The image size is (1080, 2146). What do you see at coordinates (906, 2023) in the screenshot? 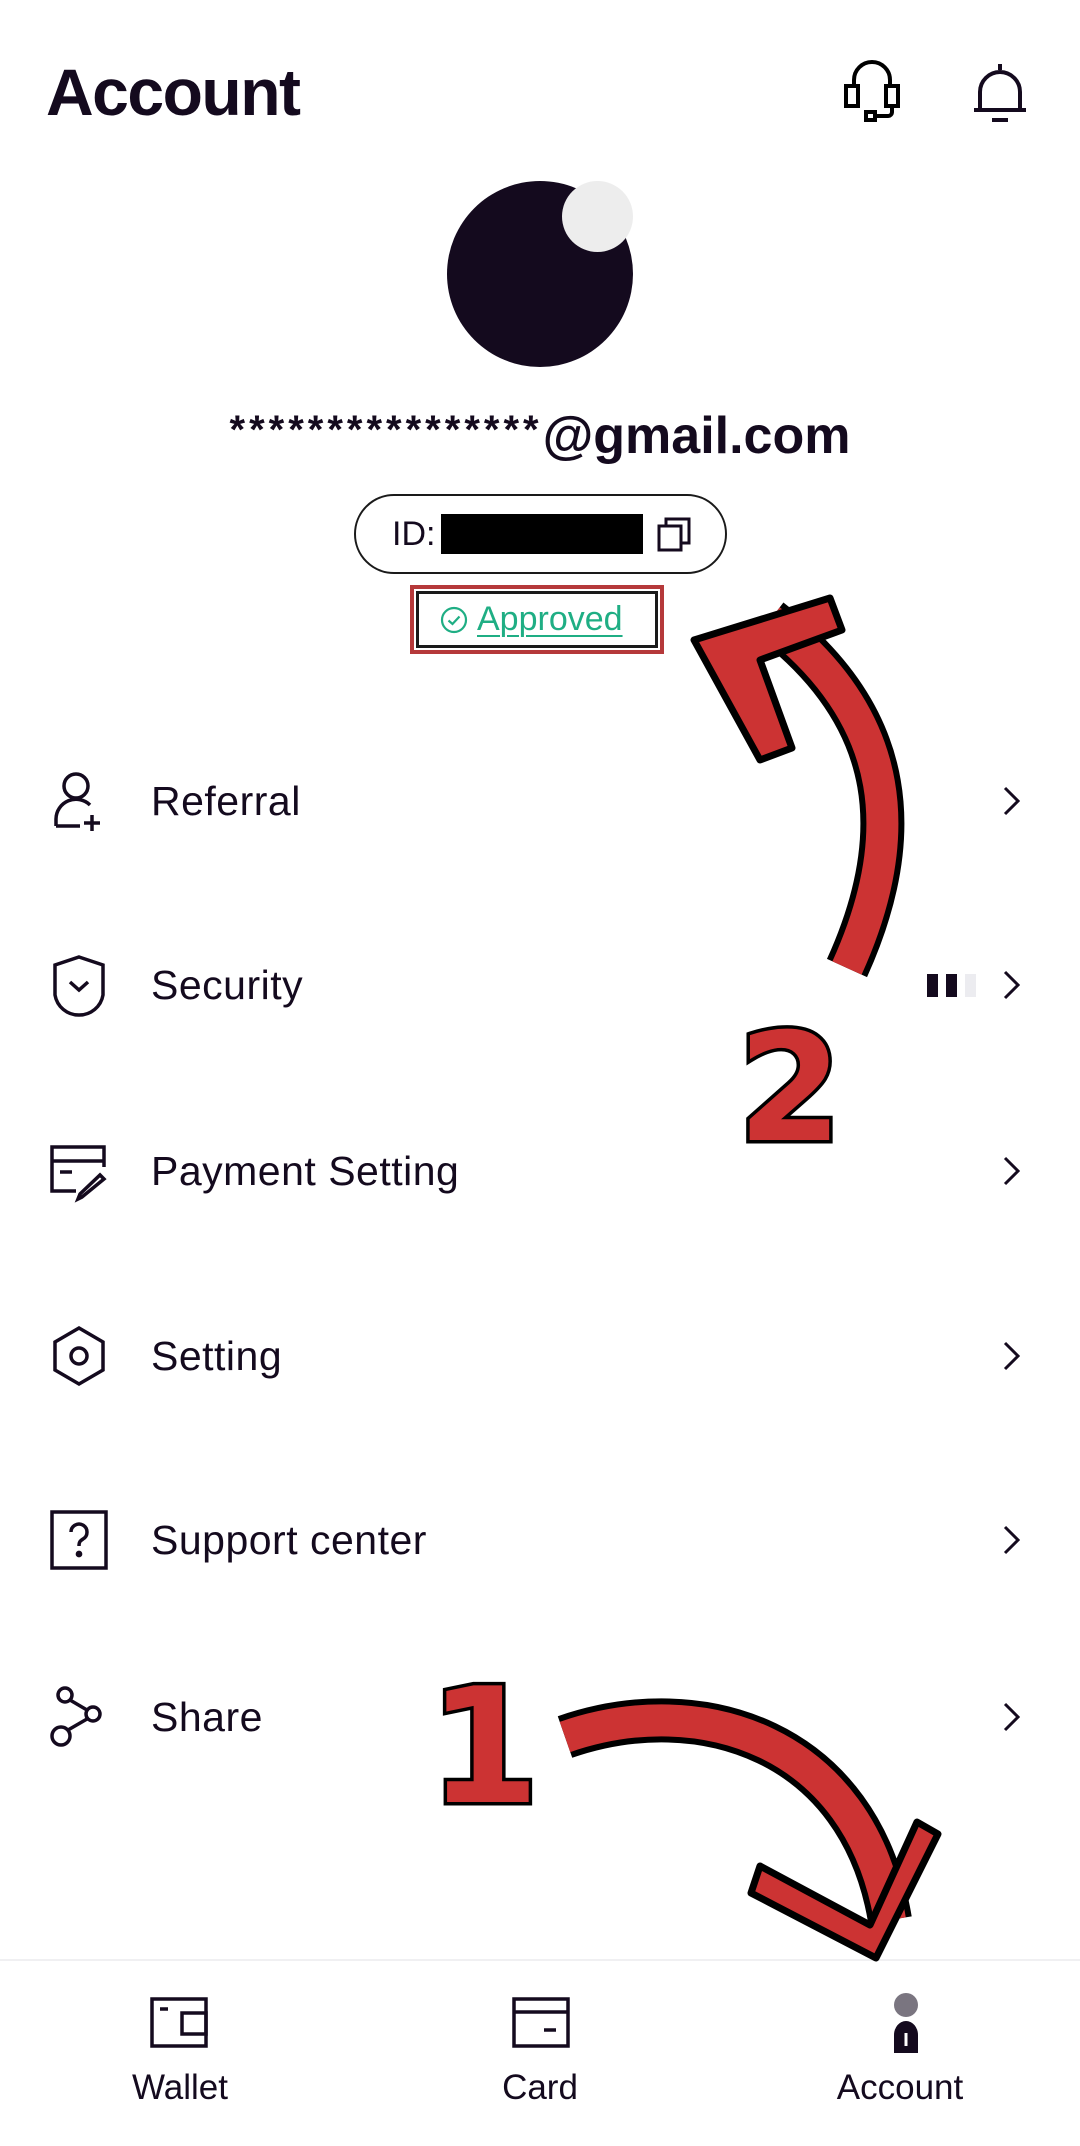
I see `account-icon` at bounding box center [906, 2023].